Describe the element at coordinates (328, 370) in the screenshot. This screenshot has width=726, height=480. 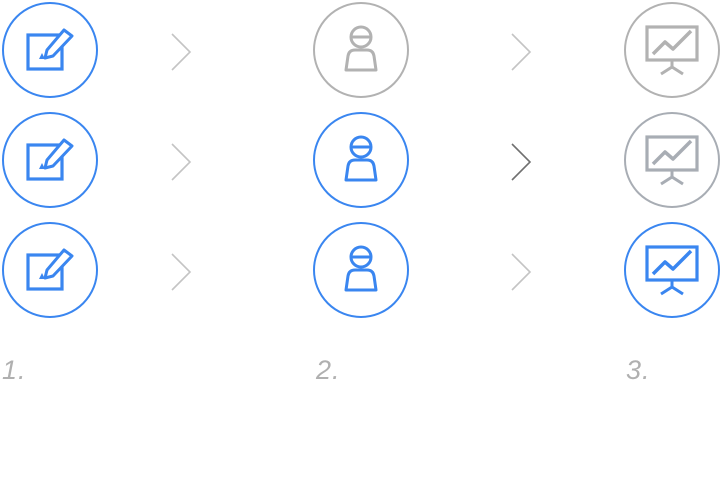
I see `step-label-2: 2.` at that location.